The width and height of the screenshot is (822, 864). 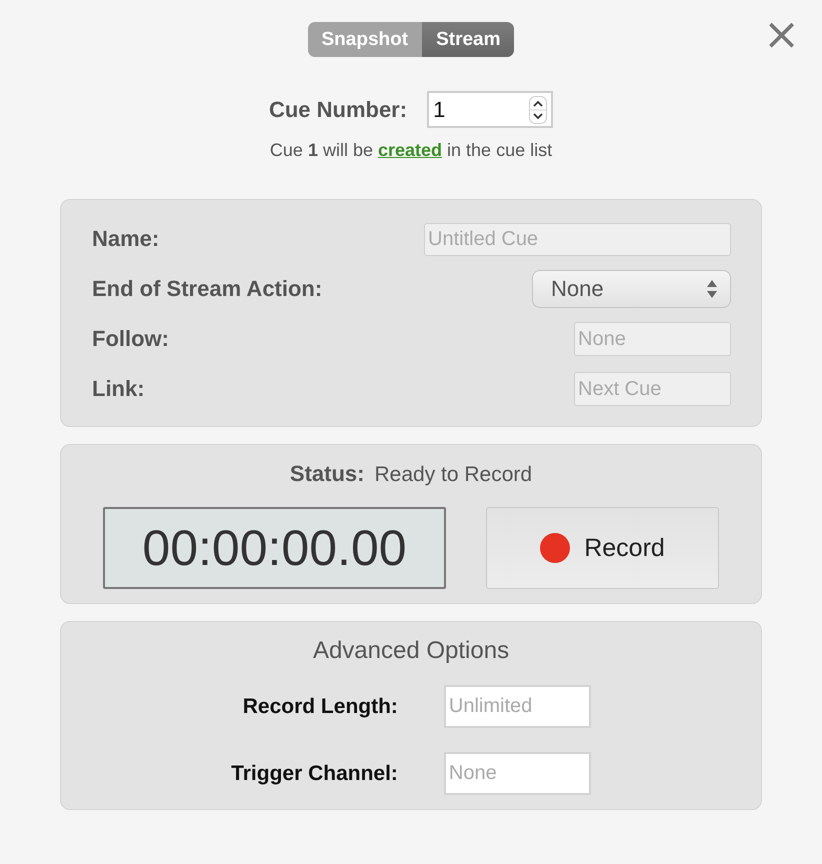 What do you see at coordinates (555, 548) in the screenshot?
I see `record-icon` at bounding box center [555, 548].